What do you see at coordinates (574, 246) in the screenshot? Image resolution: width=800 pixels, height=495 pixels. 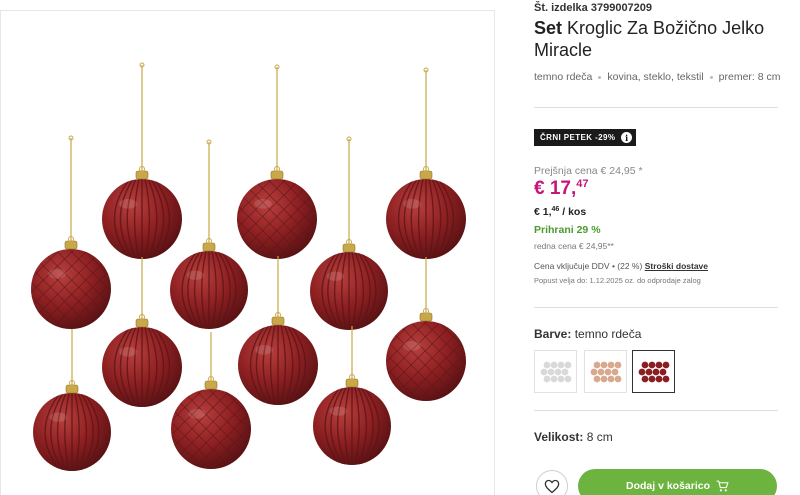 I see `regular-price: redna cena € 24,95**` at bounding box center [574, 246].